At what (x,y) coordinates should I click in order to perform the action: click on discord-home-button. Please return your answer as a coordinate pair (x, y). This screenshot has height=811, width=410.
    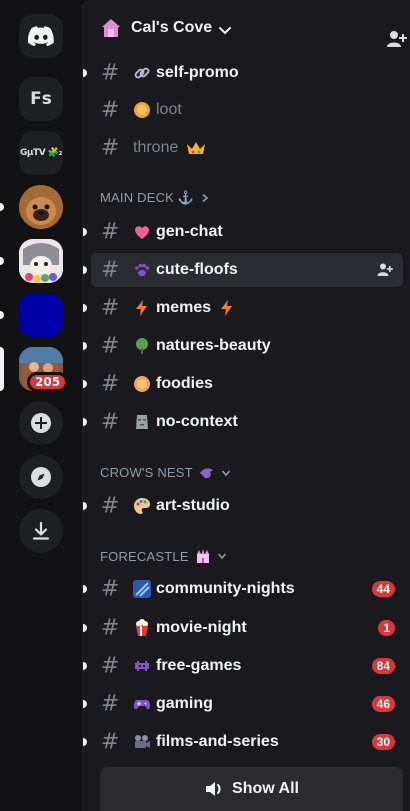
    Looking at the image, I should click on (41, 36).